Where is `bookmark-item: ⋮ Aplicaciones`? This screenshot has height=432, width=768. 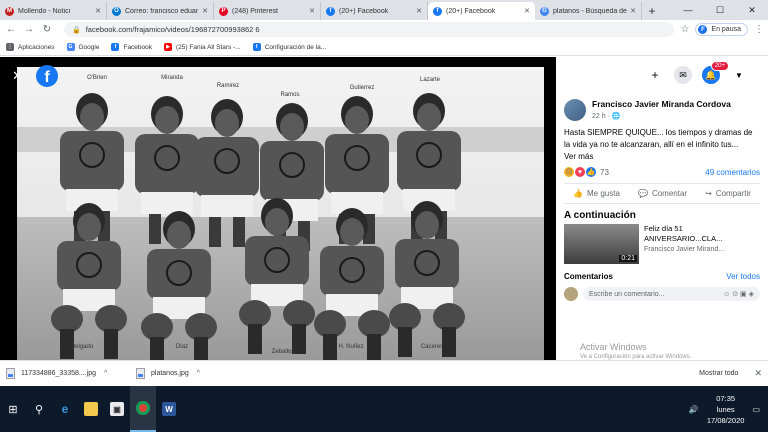 bookmark-item: ⋮ Aplicaciones is located at coordinates (30, 47).